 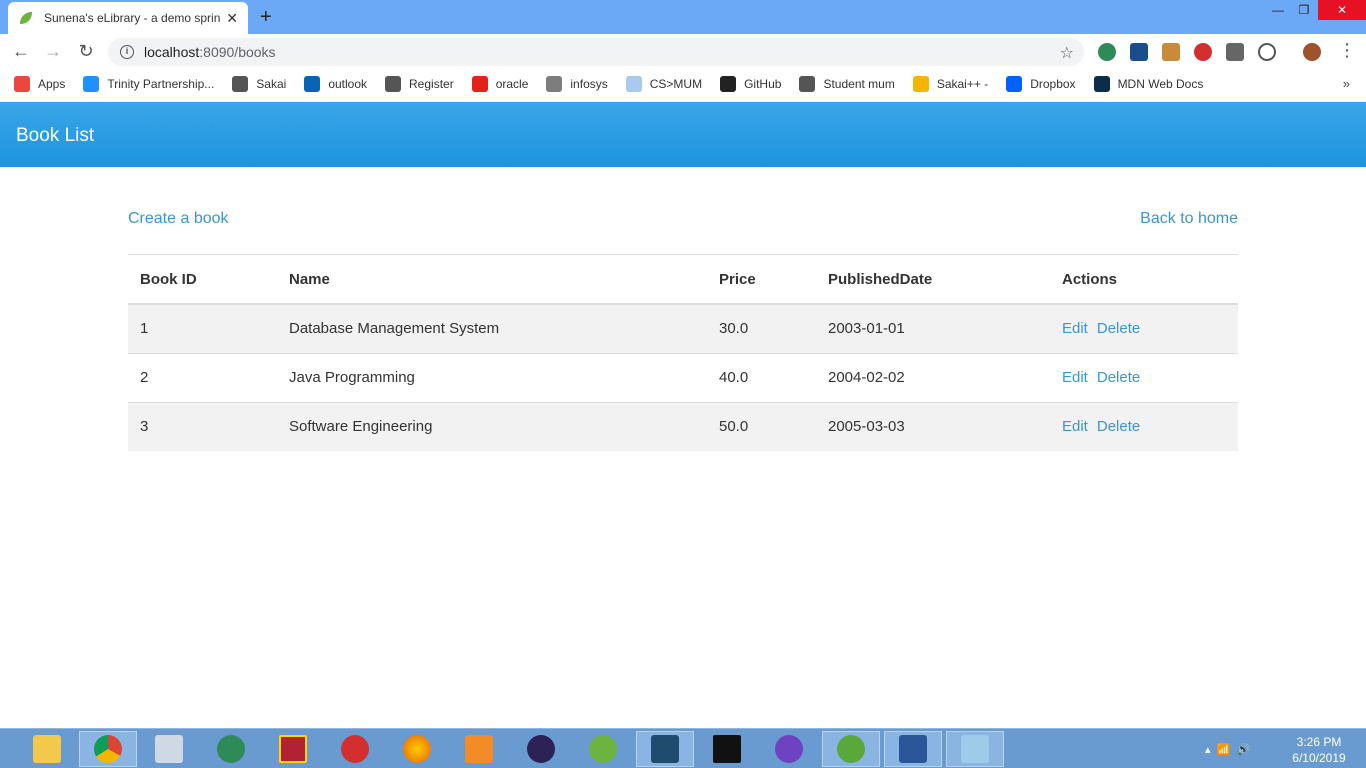 What do you see at coordinates (603, 749) in the screenshot?
I see `taskbar-spring-tool` at bounding box center [603, 749].